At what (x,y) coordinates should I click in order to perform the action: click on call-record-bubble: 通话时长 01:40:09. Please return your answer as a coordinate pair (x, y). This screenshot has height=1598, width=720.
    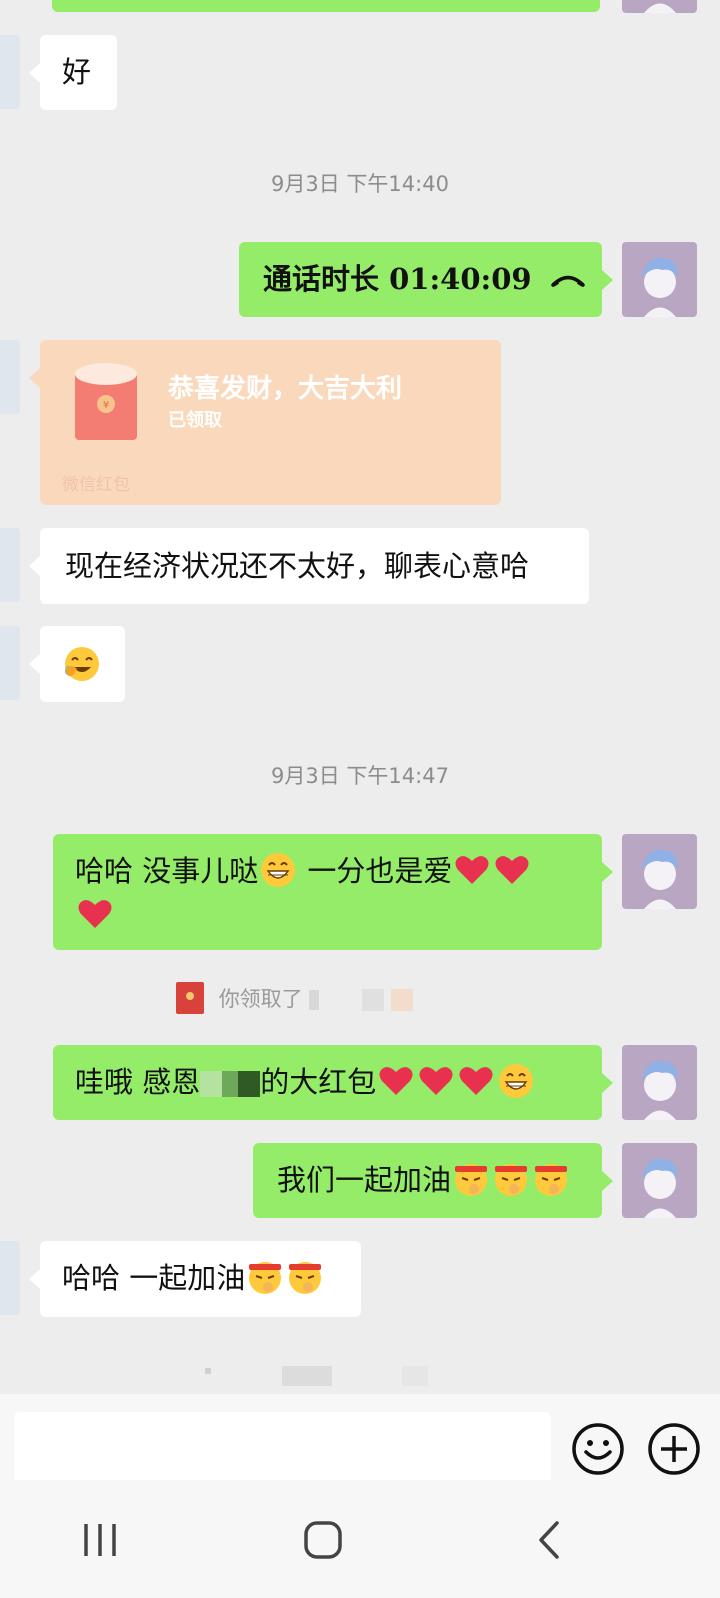
    Looking at the image, I should click on (426, 279).